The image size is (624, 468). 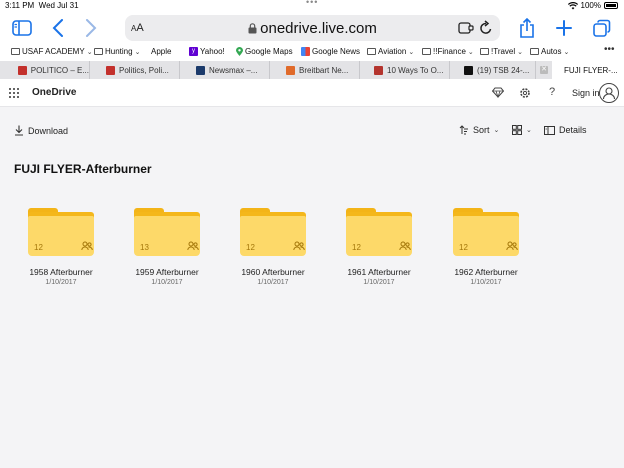 I want to click on news-icon, so click(x=305, y=51).